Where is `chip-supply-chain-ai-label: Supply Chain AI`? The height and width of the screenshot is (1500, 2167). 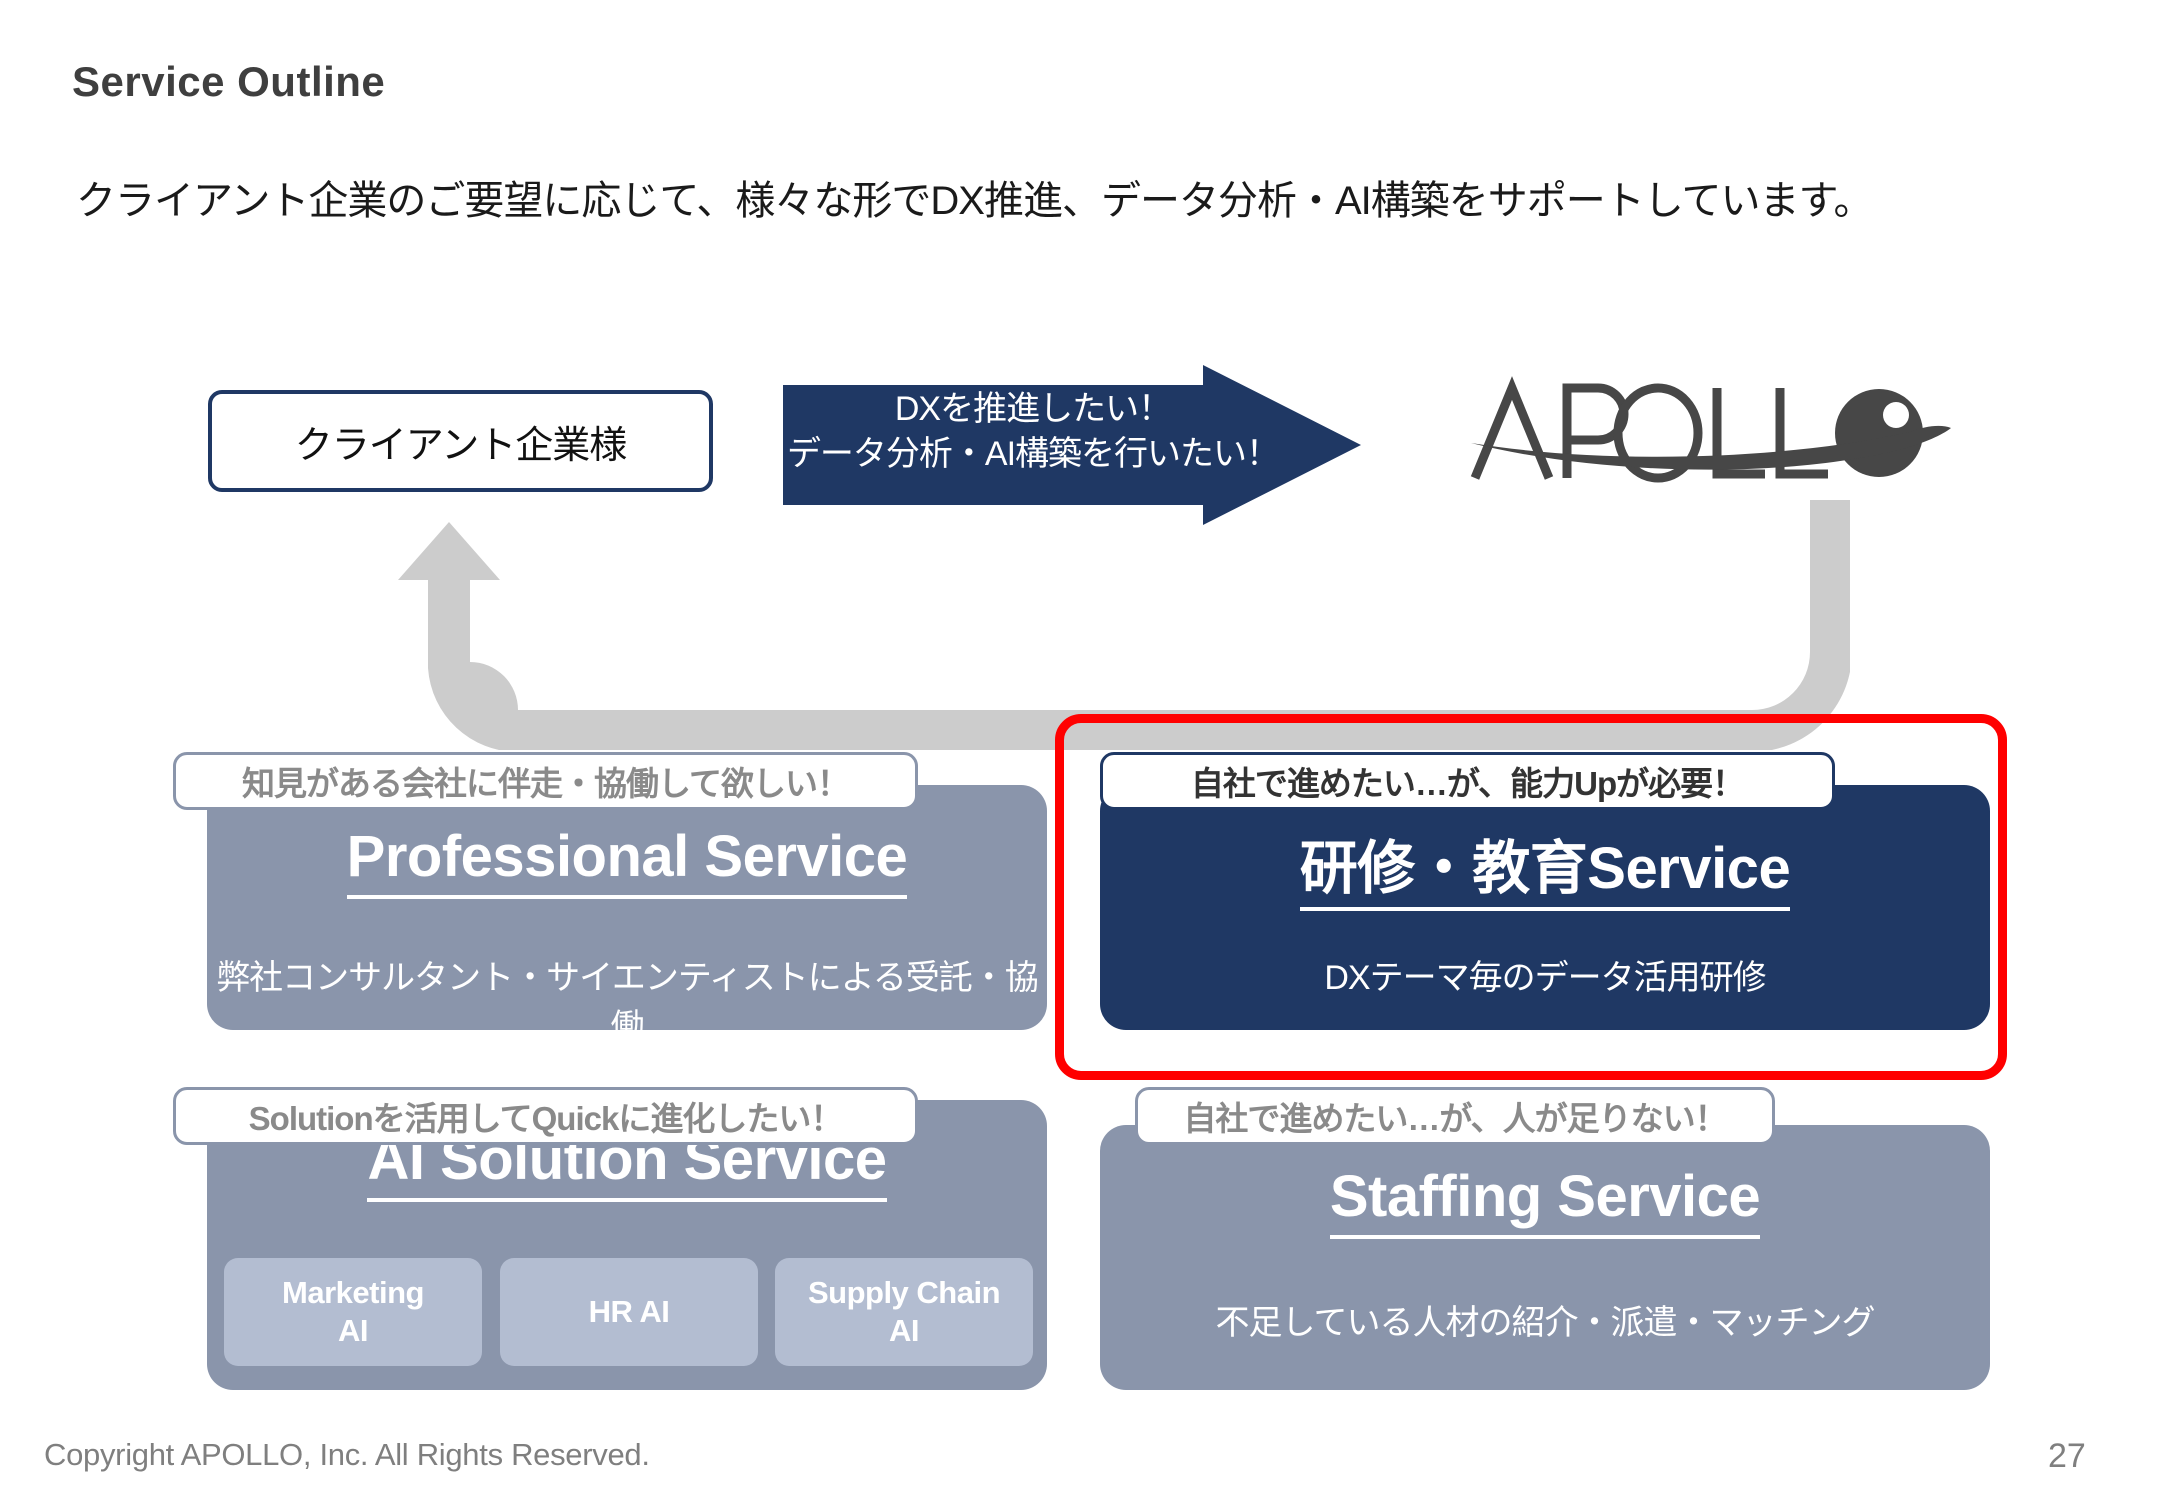 chip-supply-chain-ai-label: Supply Chain AI is located at coordinates (904, 1311).